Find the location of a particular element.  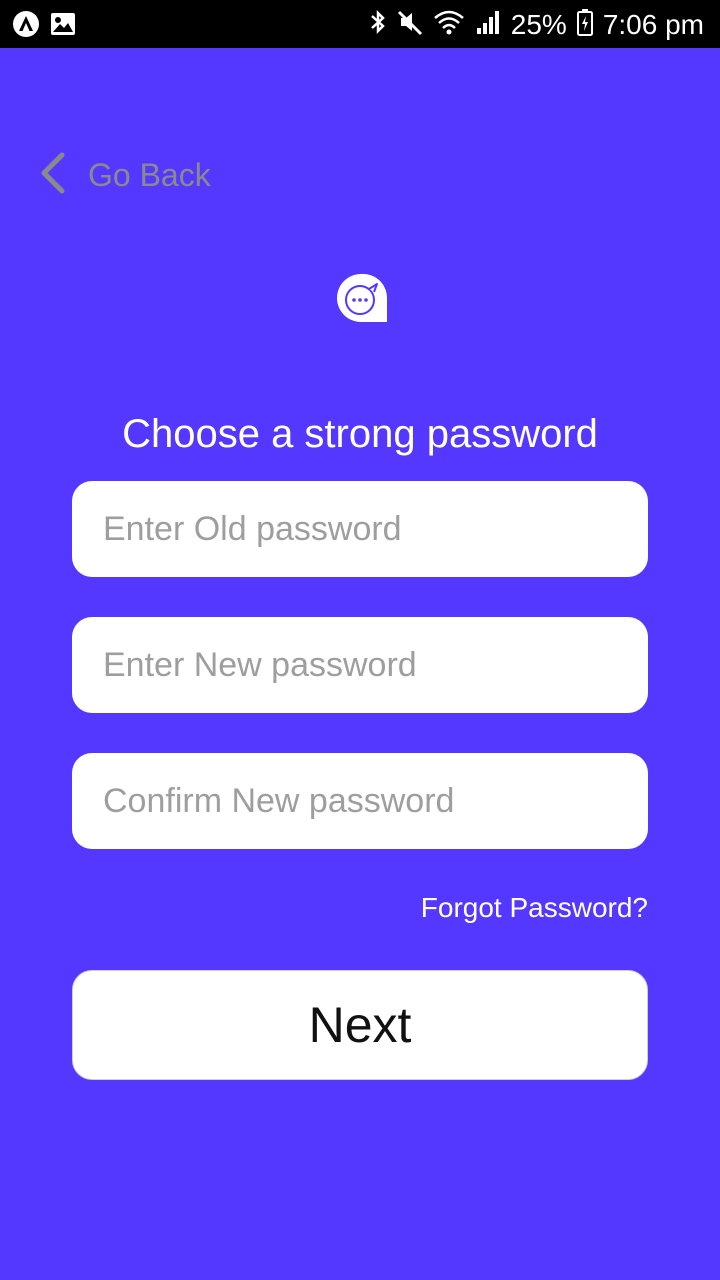

new-password-input is located at coordinates (360, 665).